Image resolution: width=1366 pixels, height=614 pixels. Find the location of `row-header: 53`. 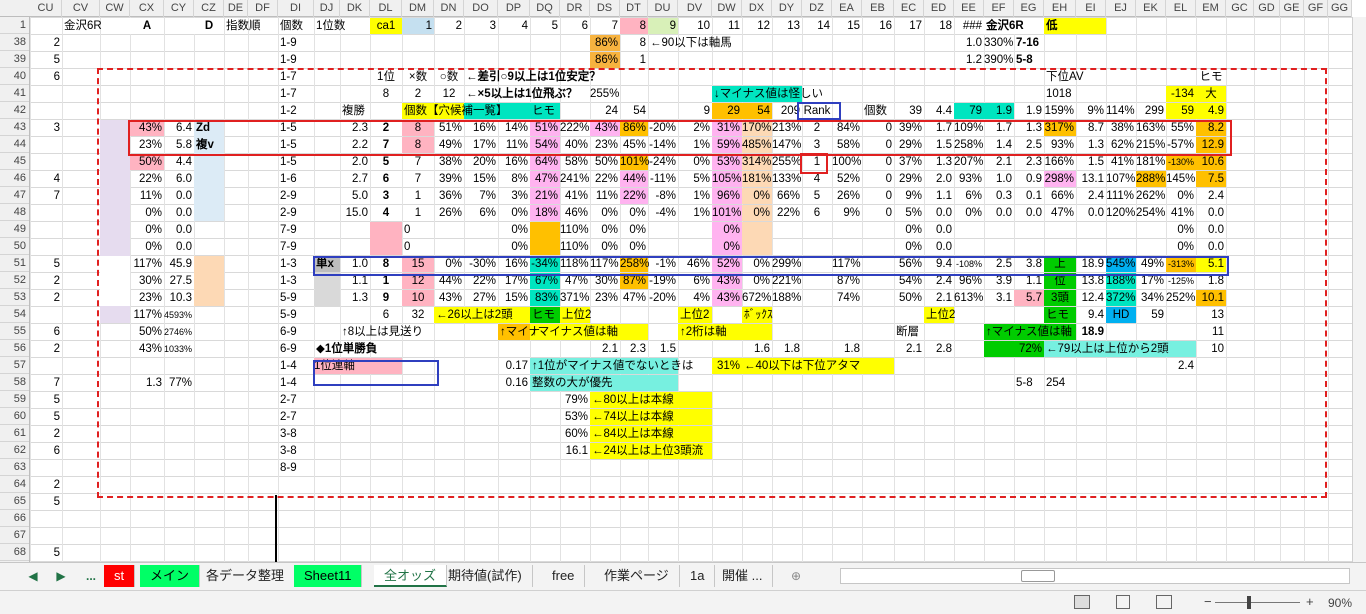

row-header: 53 is located at coordinates (14, 297).